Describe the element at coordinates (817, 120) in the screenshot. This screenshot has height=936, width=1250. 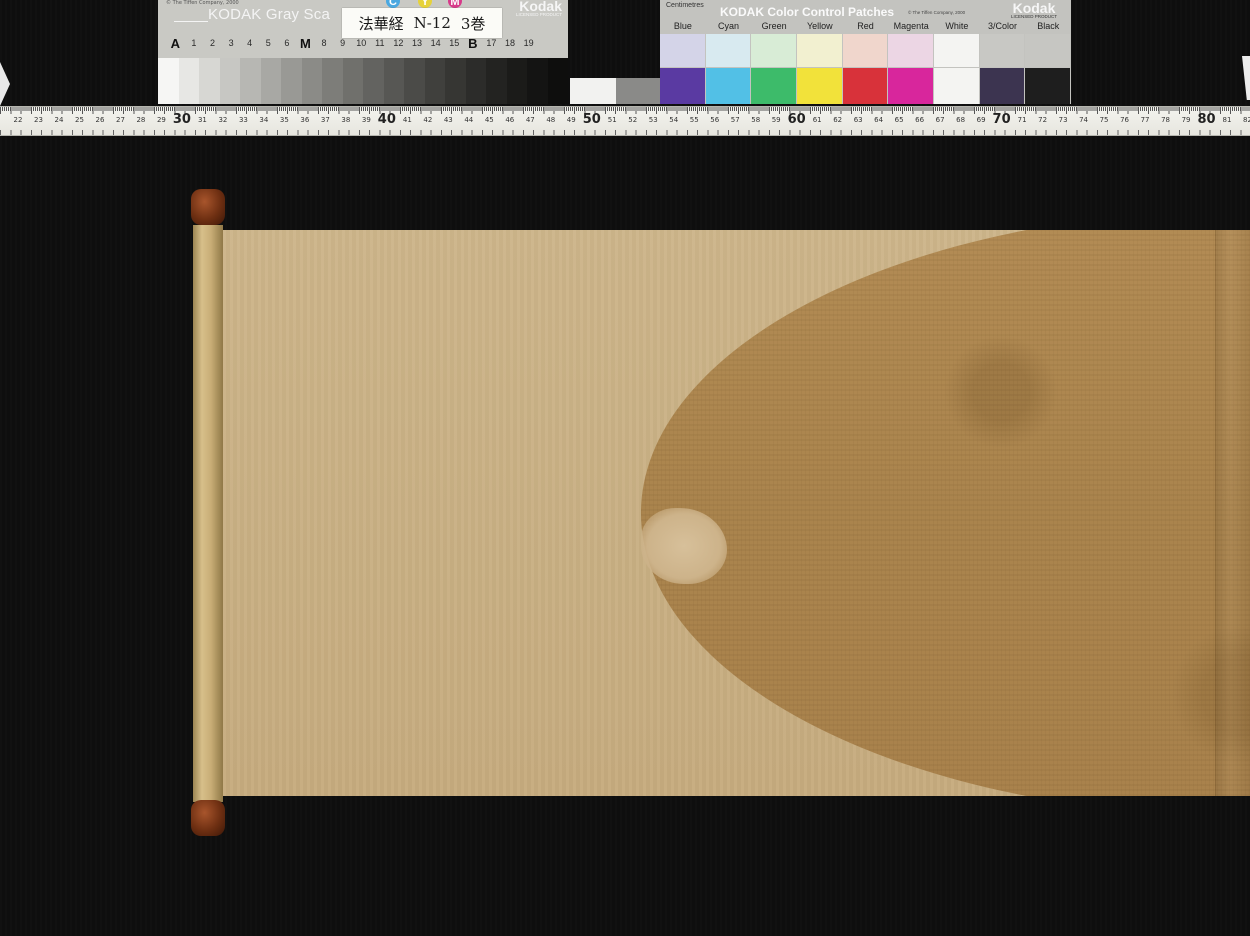
I see `ruler-number: 61` at that location.